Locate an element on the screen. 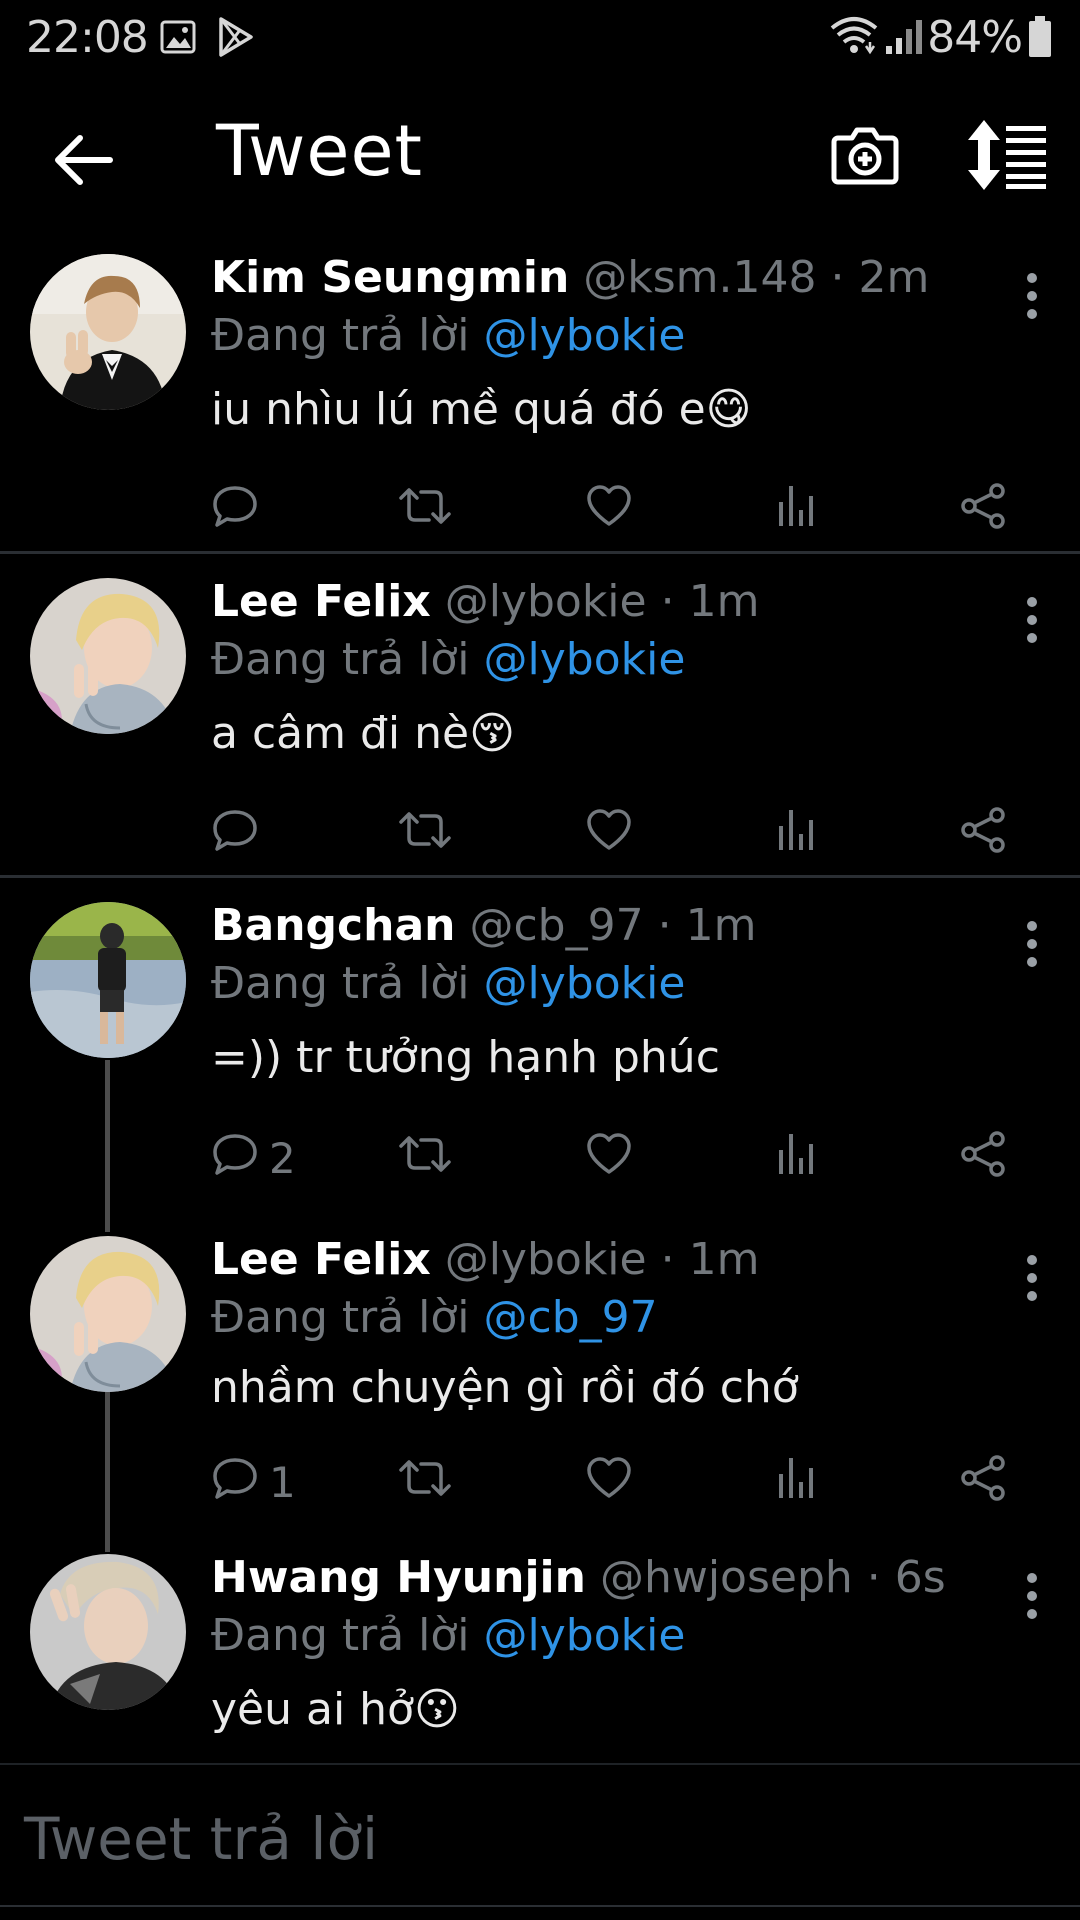 This screenshot has width=1080, height=1920. reply-count: 2 is located at coordinates (282, 1158).